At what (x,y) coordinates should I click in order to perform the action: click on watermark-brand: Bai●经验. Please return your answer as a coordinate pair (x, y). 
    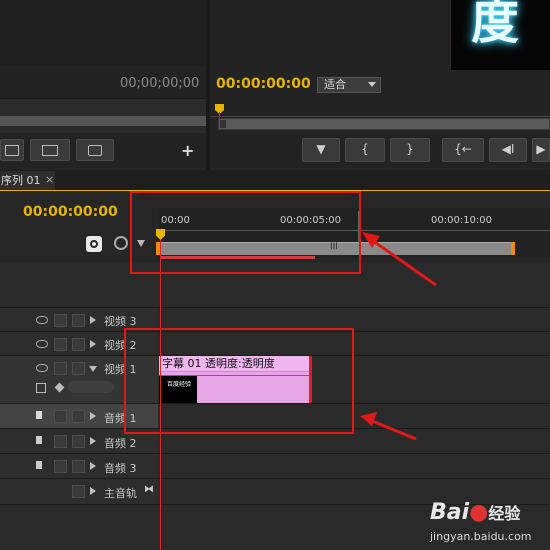
    Looking at the image, I should click on (475, 512).